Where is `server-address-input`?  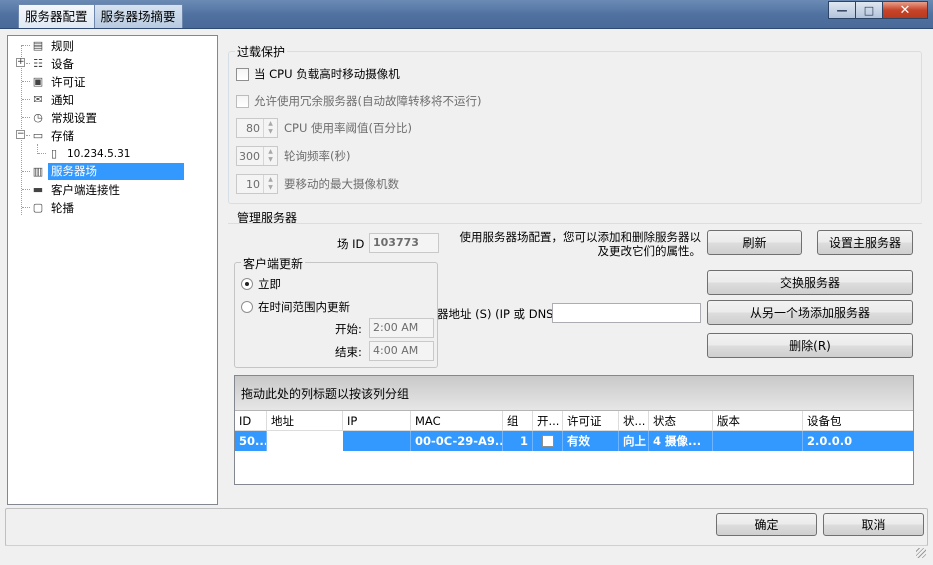
server-address-input is located at coordinates (626, 313).